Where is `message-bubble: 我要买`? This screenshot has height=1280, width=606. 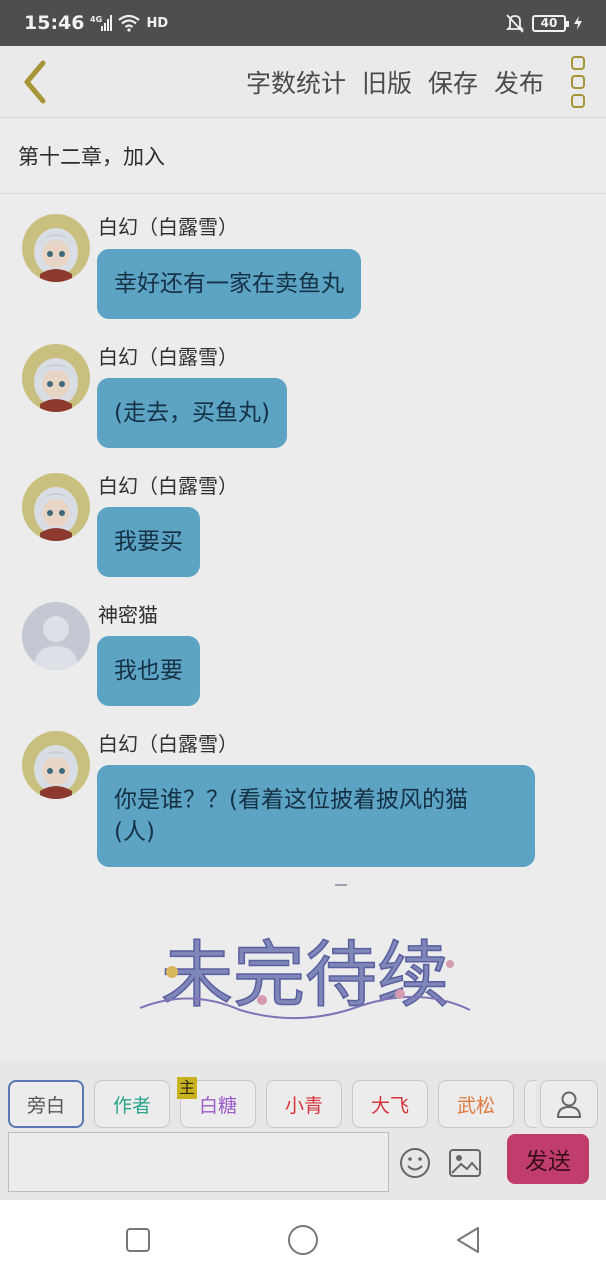
message-bubble: 我要买 is located at coordinates (148, 542).